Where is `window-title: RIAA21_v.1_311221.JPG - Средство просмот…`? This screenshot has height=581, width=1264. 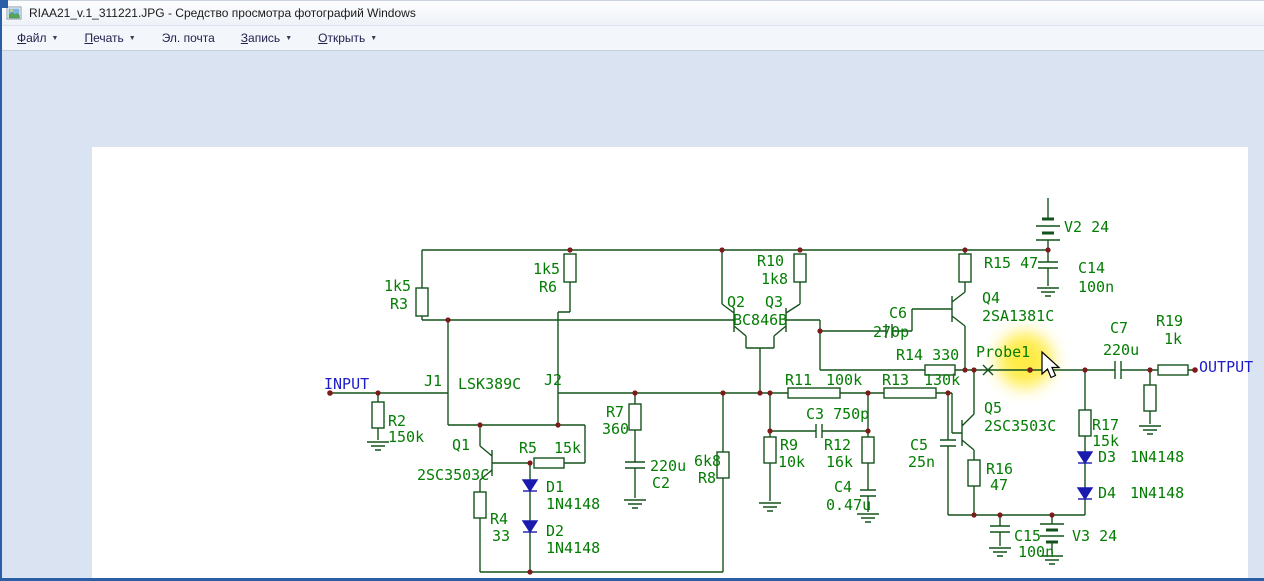
window-title: RIAA21_v.1_311221.JPG - Средство просмот… is located at coordinates (222, 13).